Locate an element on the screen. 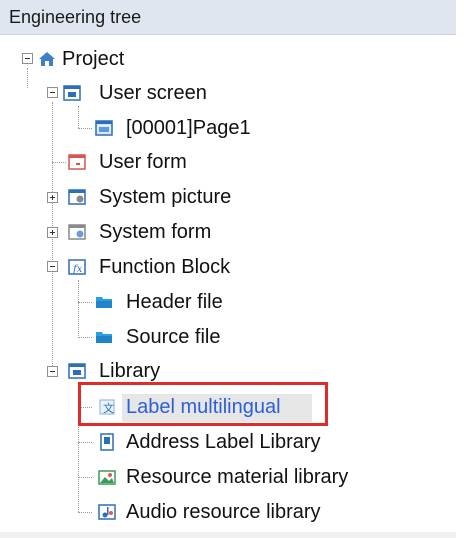  collapse-toggle-user-screen is located at coordinates (52, 92).